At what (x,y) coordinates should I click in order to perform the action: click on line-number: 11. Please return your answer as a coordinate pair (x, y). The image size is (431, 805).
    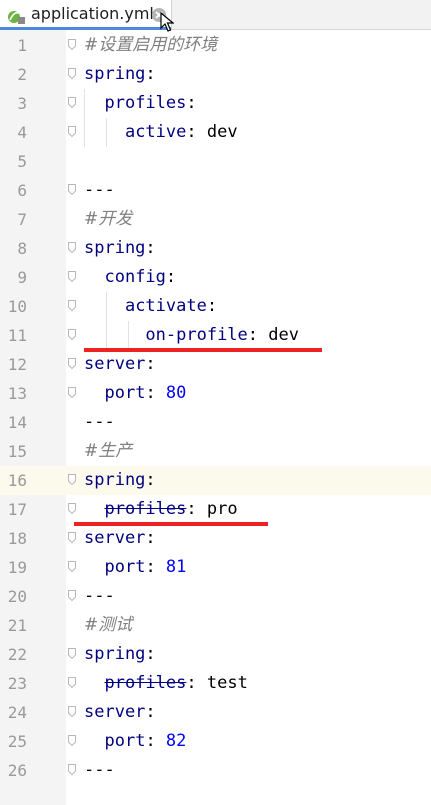
    Looking at the image, I should click on (17, 335).